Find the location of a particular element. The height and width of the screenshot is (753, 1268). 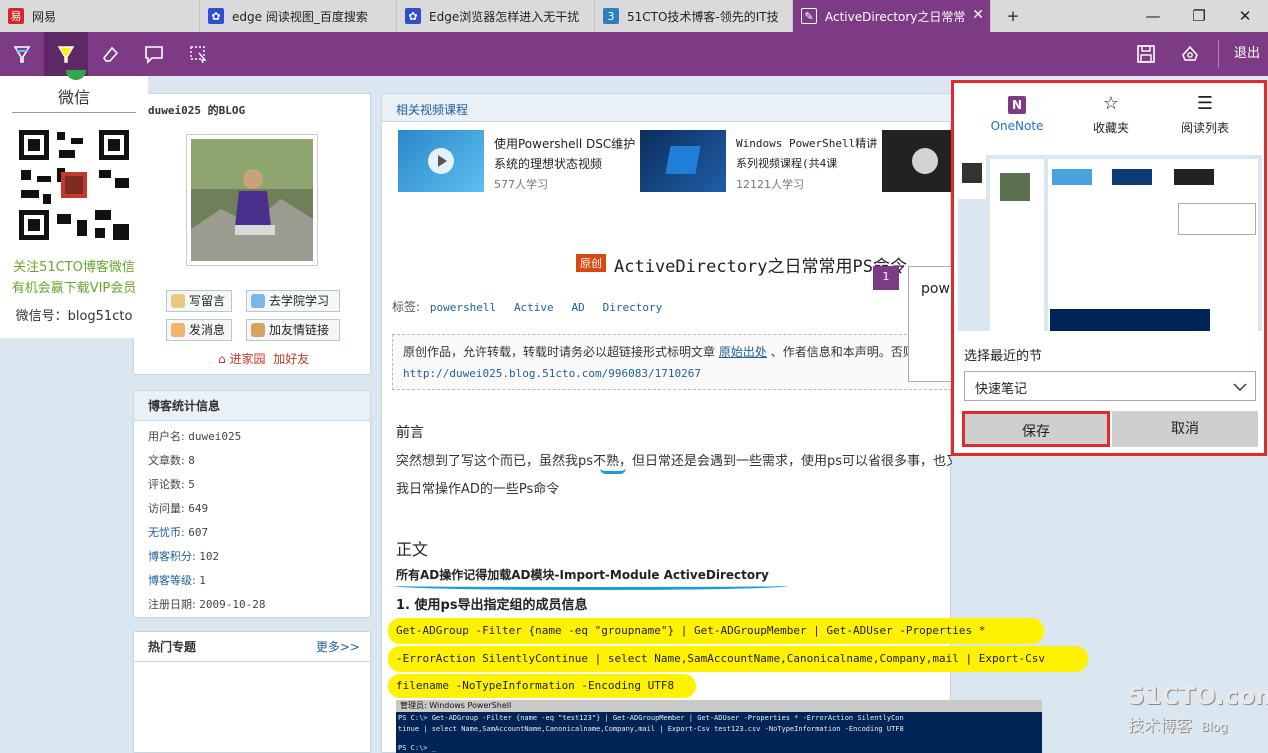

qr-title: 微信 is located at coordinates (73, 97).